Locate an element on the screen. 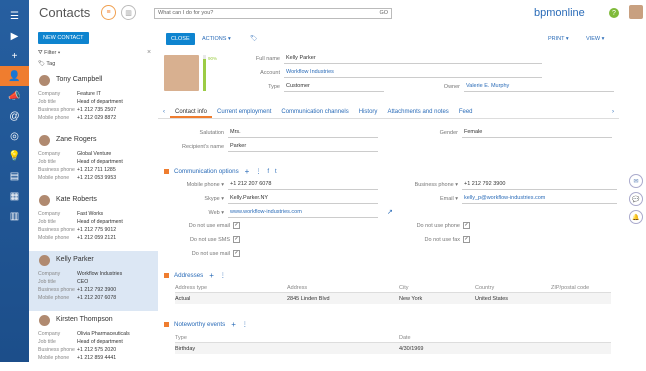 Image resolution: width=646 pixels, height=371 pixels. business-phone-field: +1 212 792 3900 is located at coordinates (539, 185).